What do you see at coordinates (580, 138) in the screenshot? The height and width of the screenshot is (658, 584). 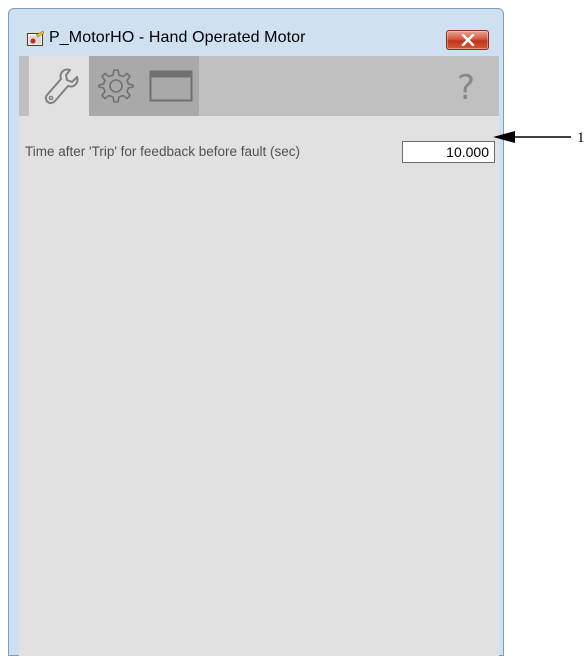 I see `callout-label: 1` at bounding box center [580, 138].